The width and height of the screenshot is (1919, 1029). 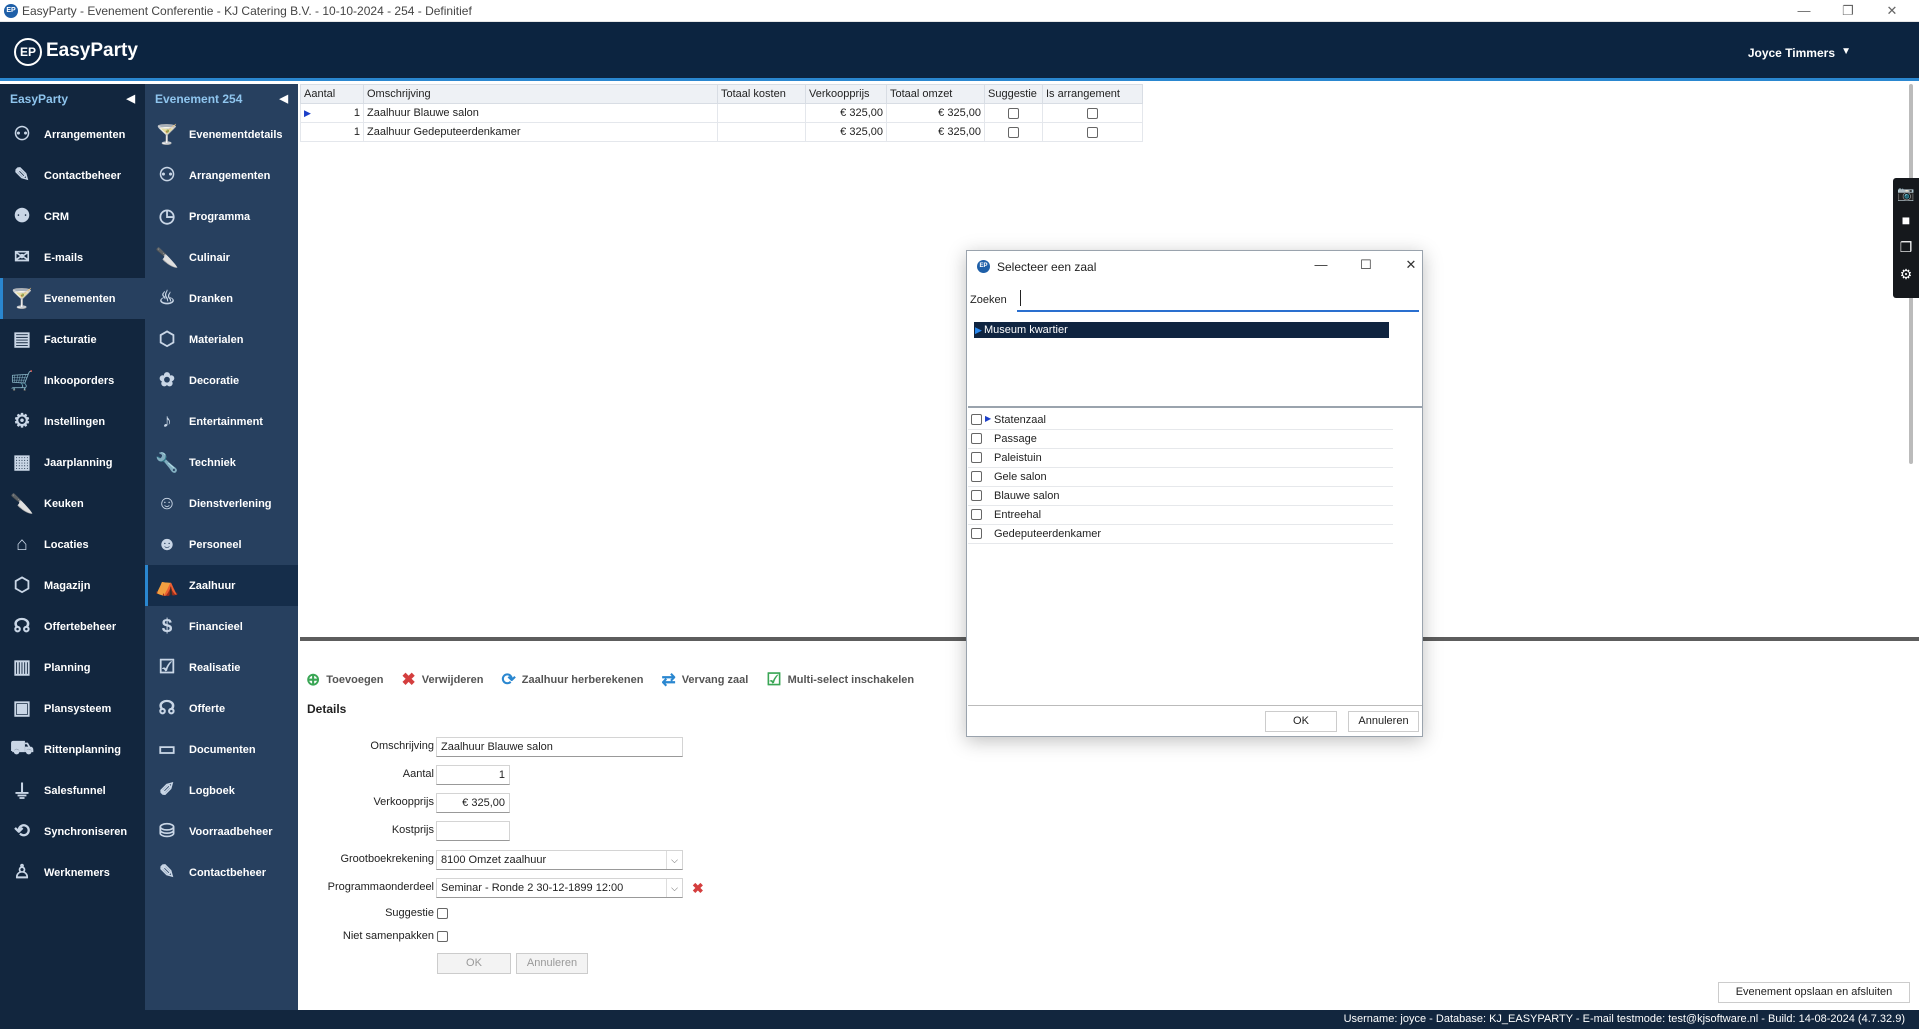 What do you see at coordinates (1846, 51) in the screenshot?
I see `caret-down-icon: ▼` at bounding box center [1846, 51].